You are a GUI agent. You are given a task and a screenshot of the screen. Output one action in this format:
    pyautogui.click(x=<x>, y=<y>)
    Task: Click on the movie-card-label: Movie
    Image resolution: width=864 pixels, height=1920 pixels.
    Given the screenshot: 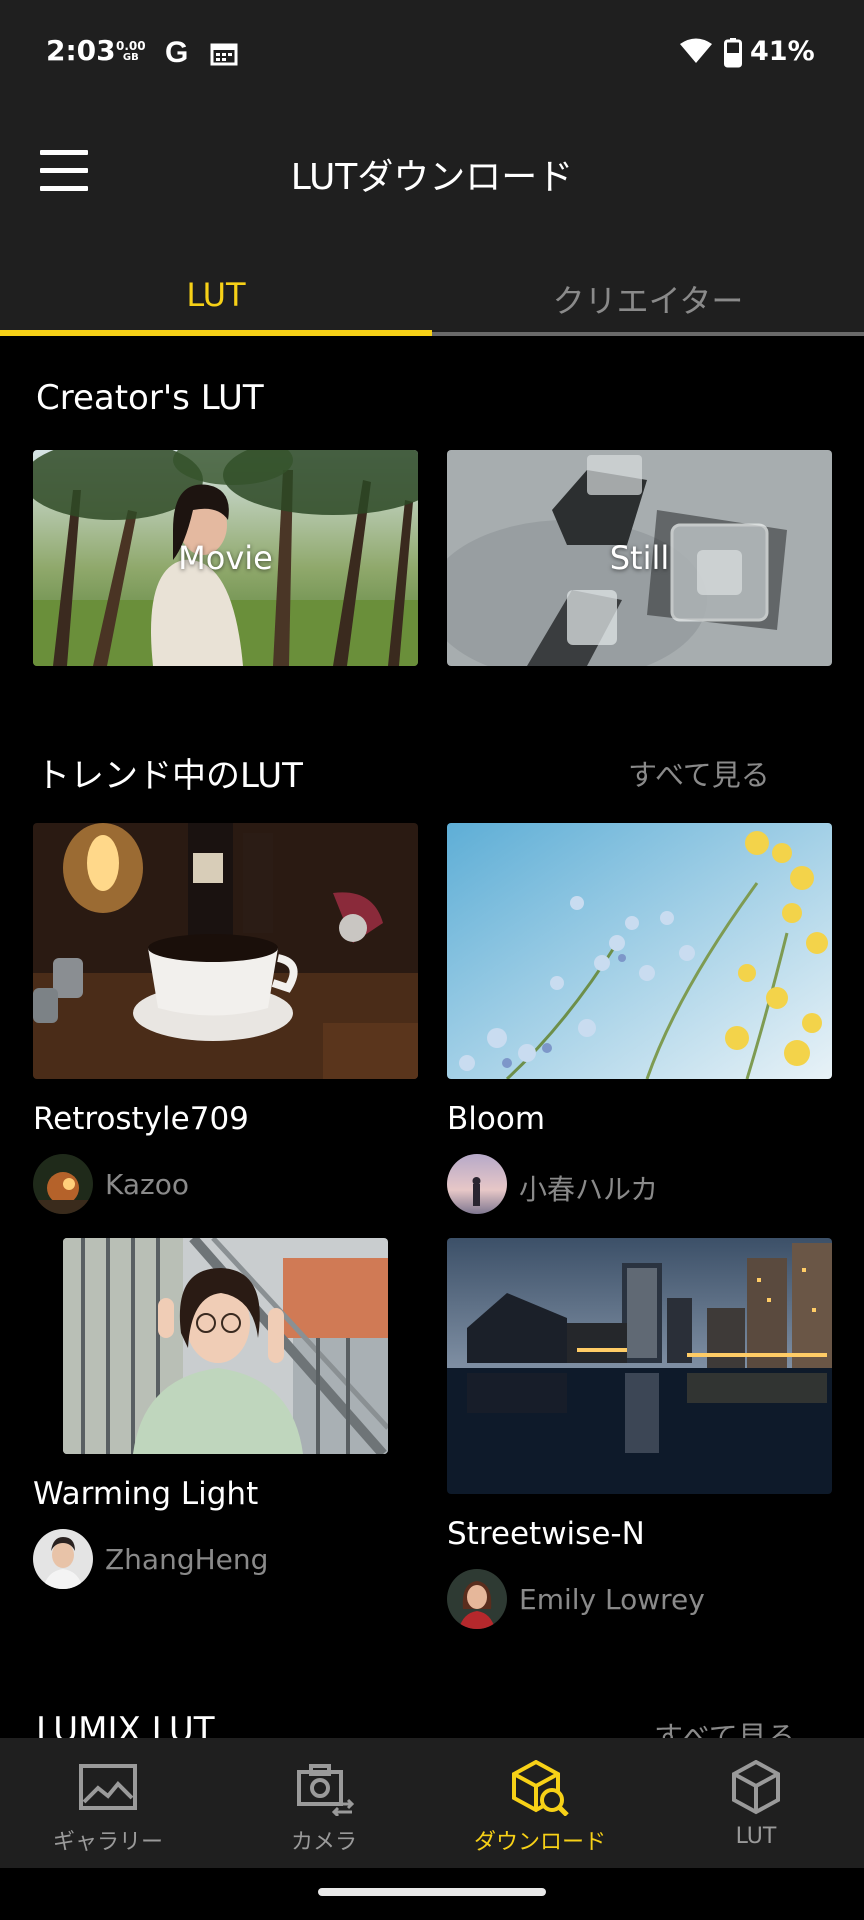 What is the action you would take?
    pyautogui.click(x=225, y=558)
    